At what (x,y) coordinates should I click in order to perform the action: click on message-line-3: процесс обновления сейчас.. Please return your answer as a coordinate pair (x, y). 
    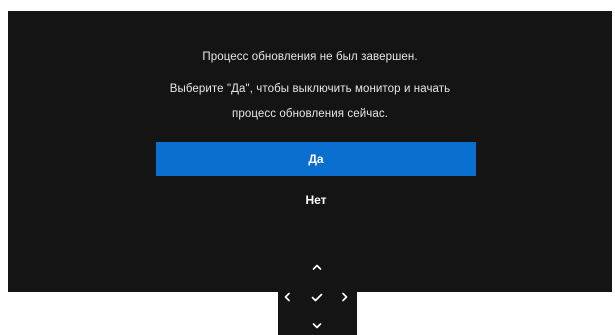
    Looking at the image, I should click on (310, 114).